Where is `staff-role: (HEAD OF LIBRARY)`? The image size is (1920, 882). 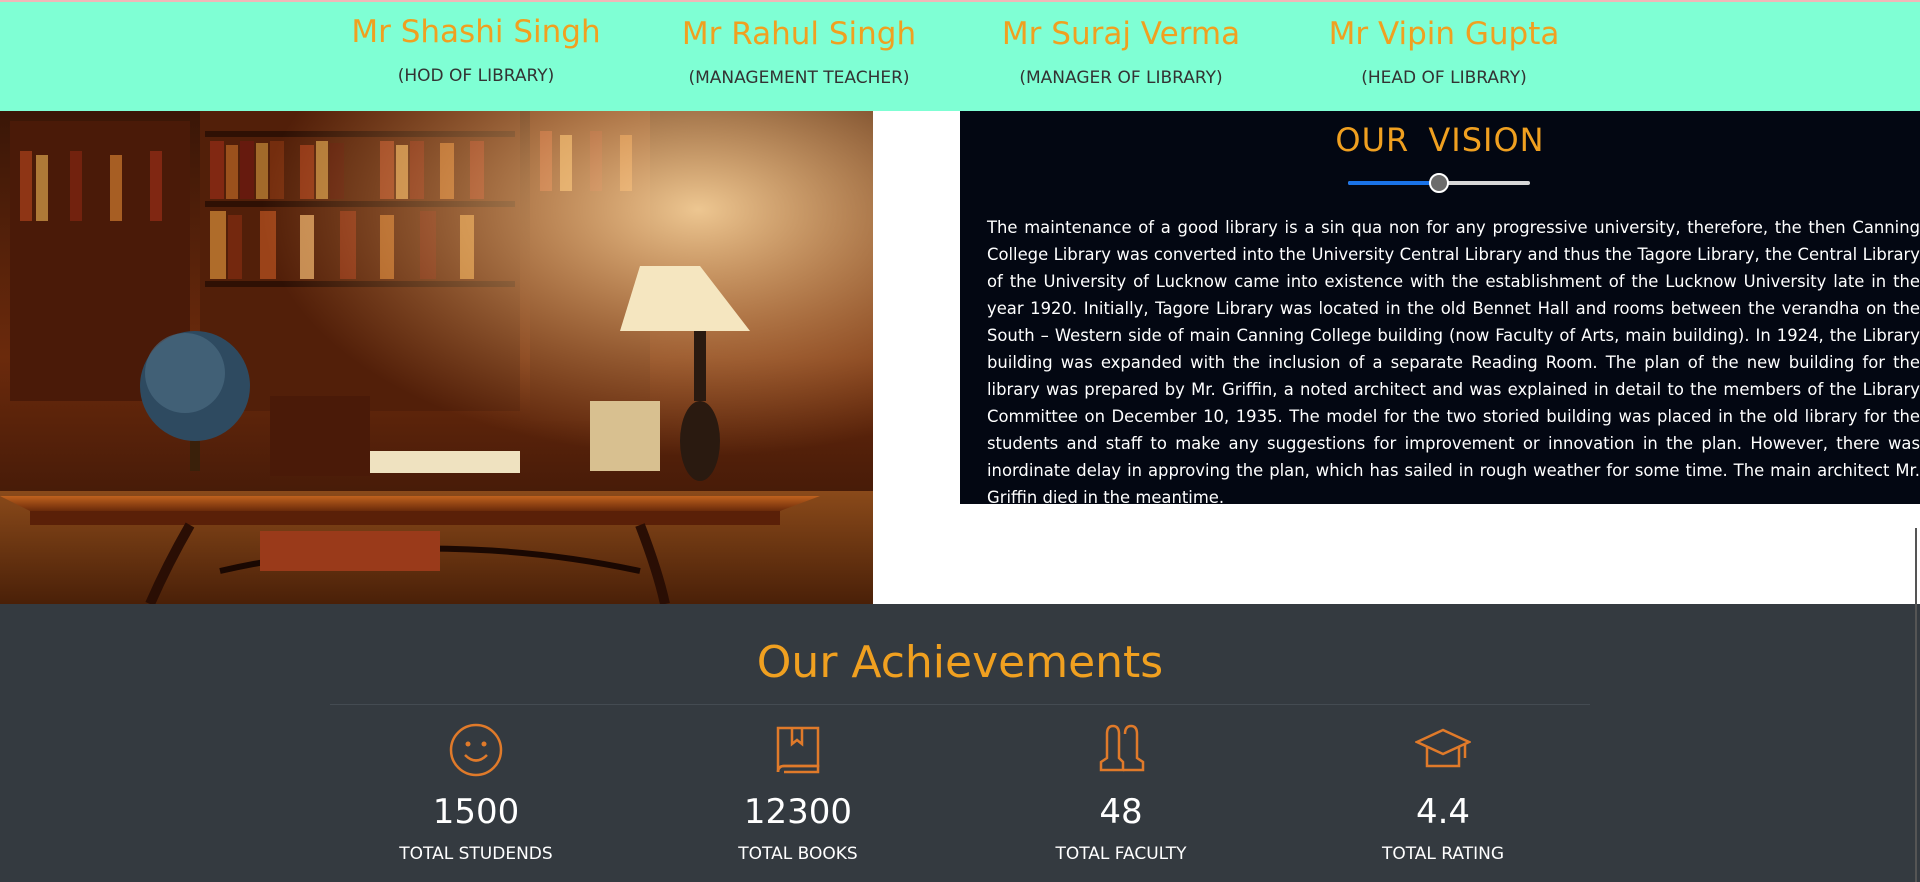
staff-role: (HEAD OF LIBRARY) is located at coordinates (1444, 78).